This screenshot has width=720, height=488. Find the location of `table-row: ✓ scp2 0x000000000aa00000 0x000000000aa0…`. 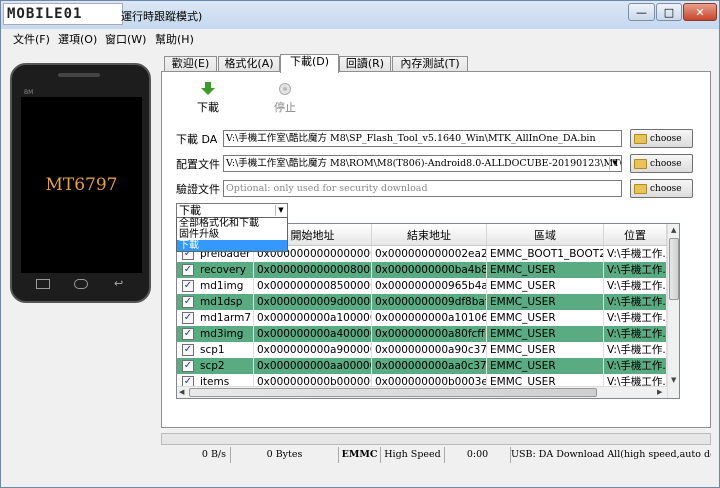

table-row: ✓ scp2 0x000000000aa00000 0x000000000aa0… is located at coordinates (422, 366).